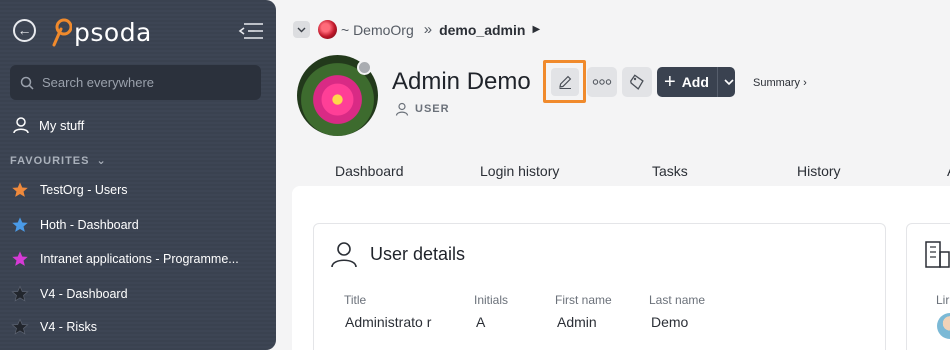  I want to click on logo-text: psoda, so click(113, 32).